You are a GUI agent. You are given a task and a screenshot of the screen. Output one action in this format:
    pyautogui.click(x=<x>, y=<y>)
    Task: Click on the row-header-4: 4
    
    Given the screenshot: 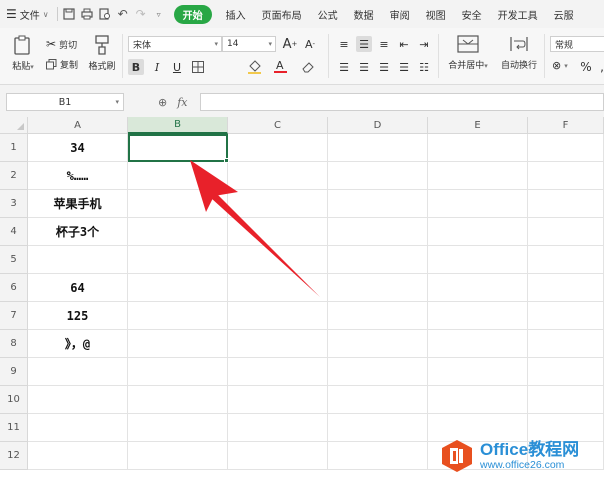 What is the action you would take?
    pyautogui.click(x=14, y=232)
    